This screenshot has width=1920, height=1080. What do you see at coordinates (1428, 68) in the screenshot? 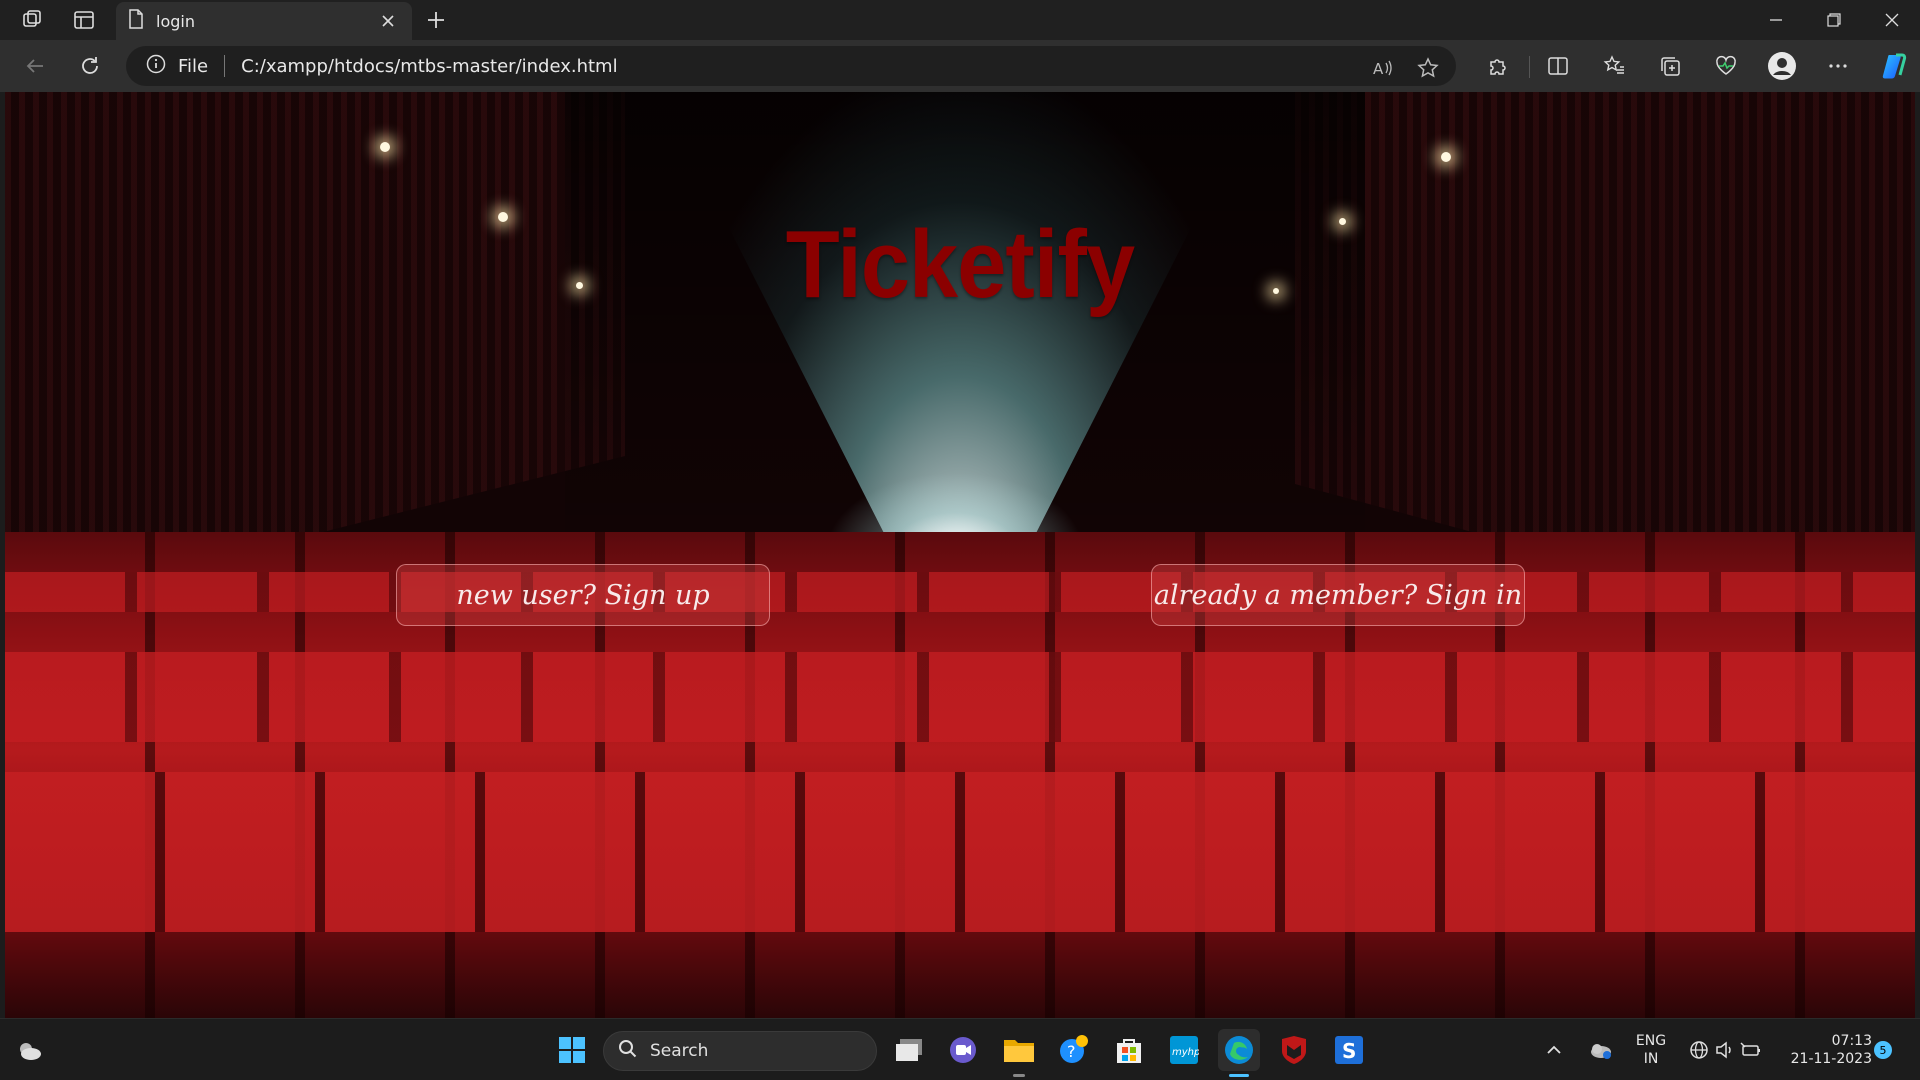
I see `star-icon` at bounding box center [1428, 68].